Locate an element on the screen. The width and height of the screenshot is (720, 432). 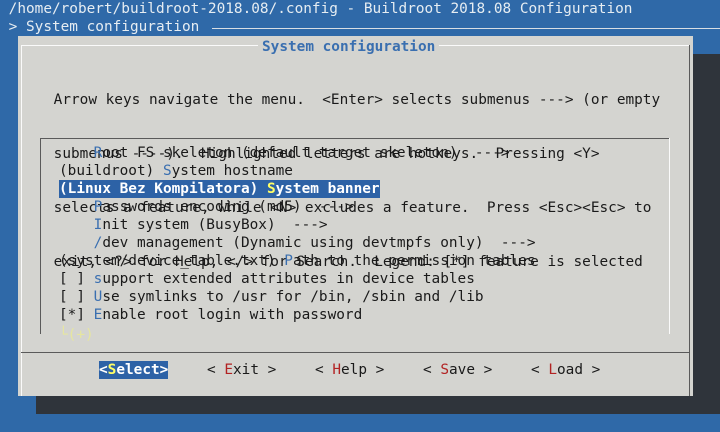
button-separator is located at coordinates (355, 352).